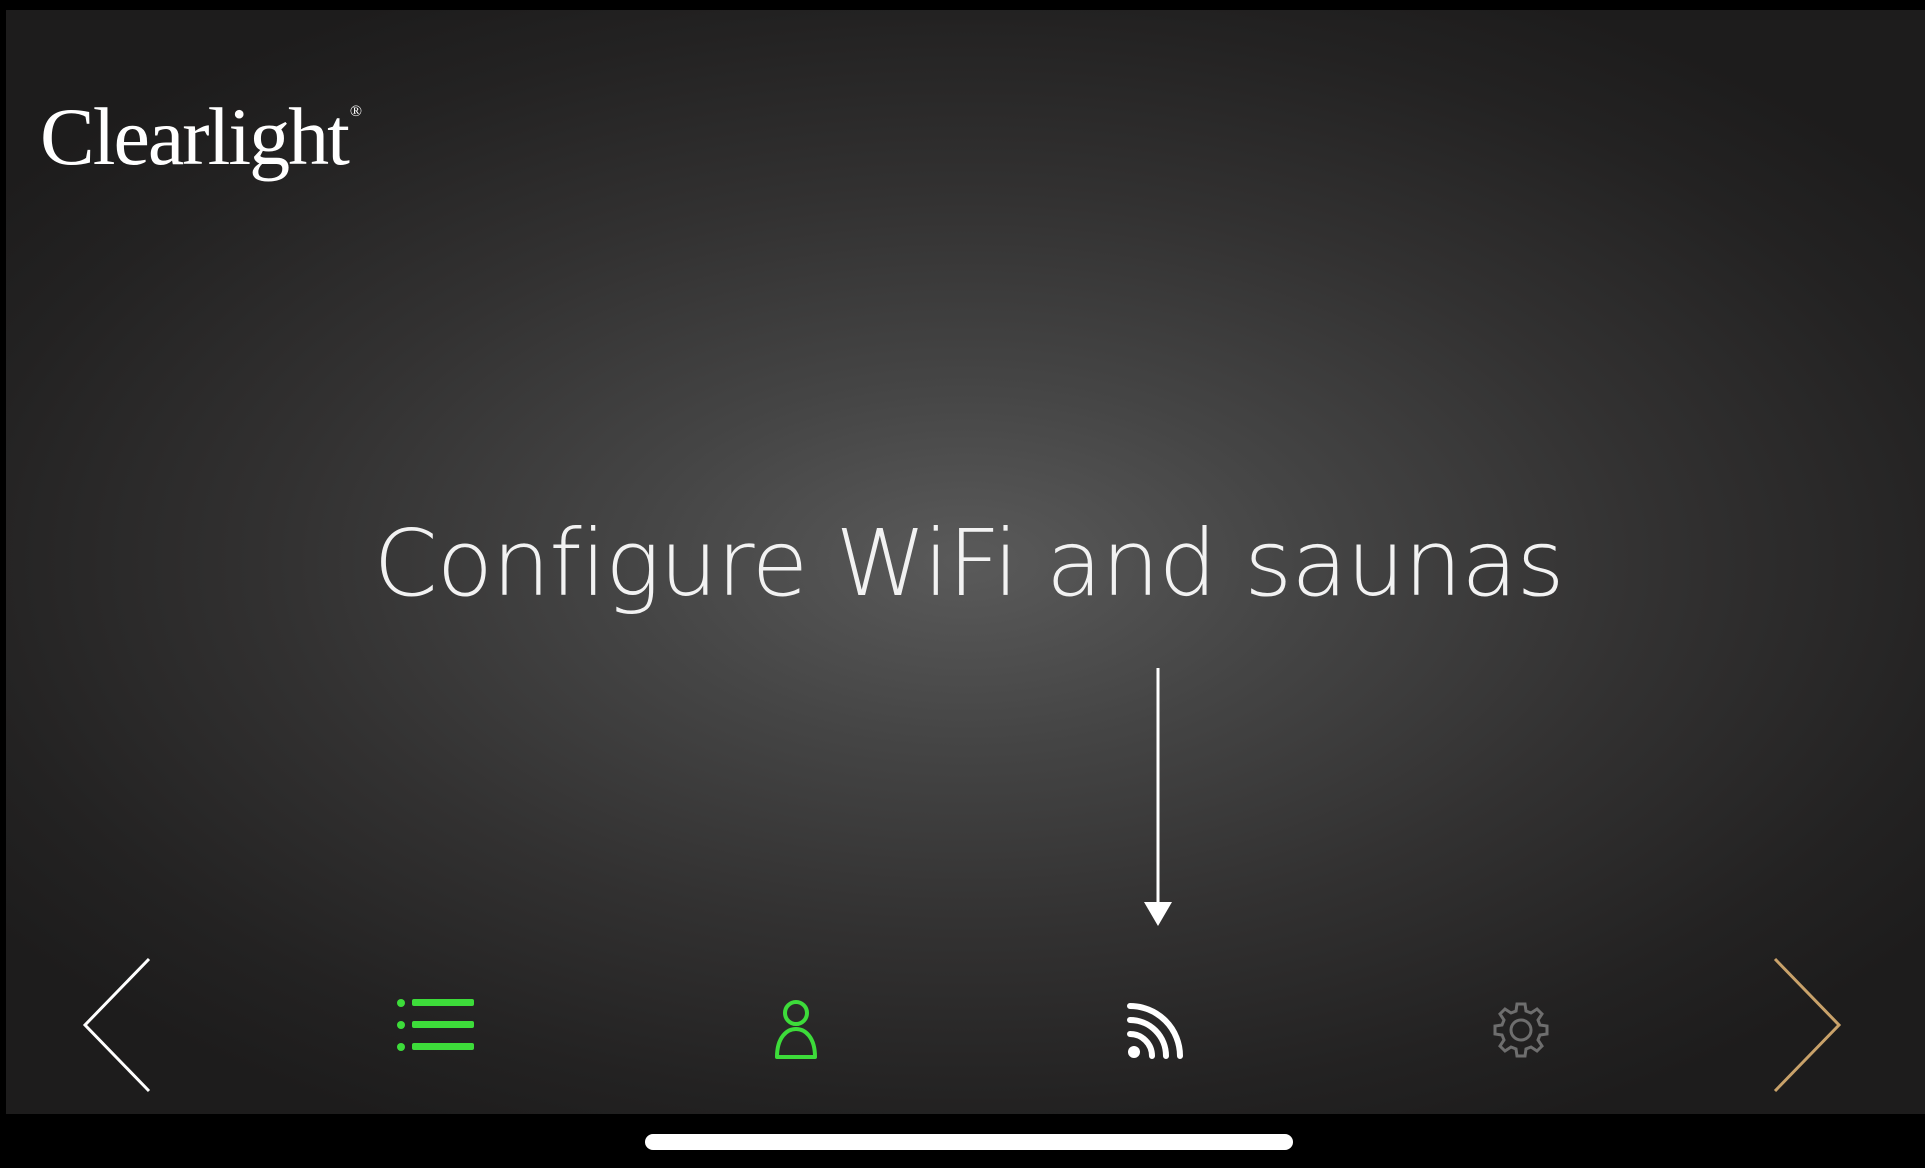 Image resolution: width=1925 pixels, height=1168 pixels. I want to click on next-button, so click(1808, 1025).